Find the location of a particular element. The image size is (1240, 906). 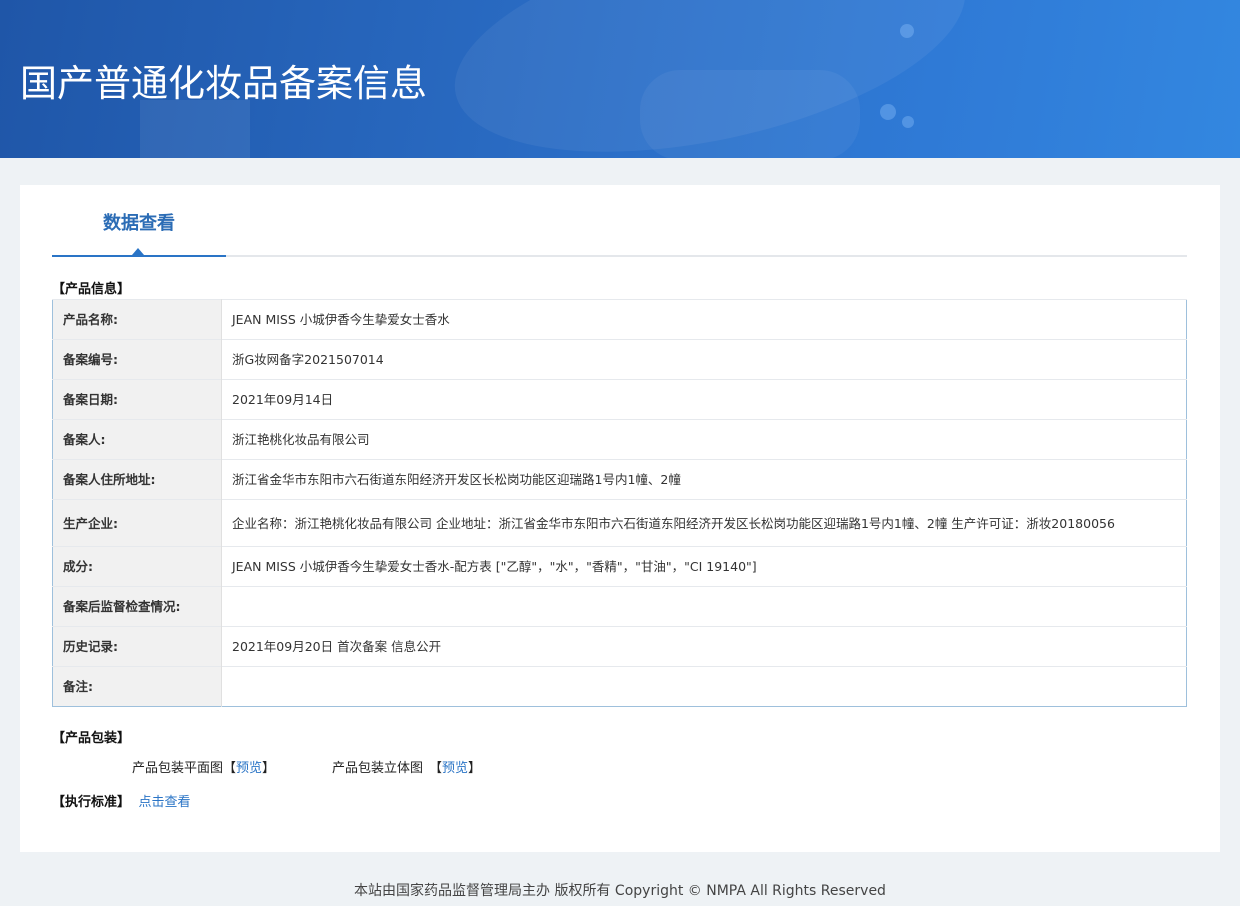

tab-data-view: 数据查看 is located at coordinates (139, 221).